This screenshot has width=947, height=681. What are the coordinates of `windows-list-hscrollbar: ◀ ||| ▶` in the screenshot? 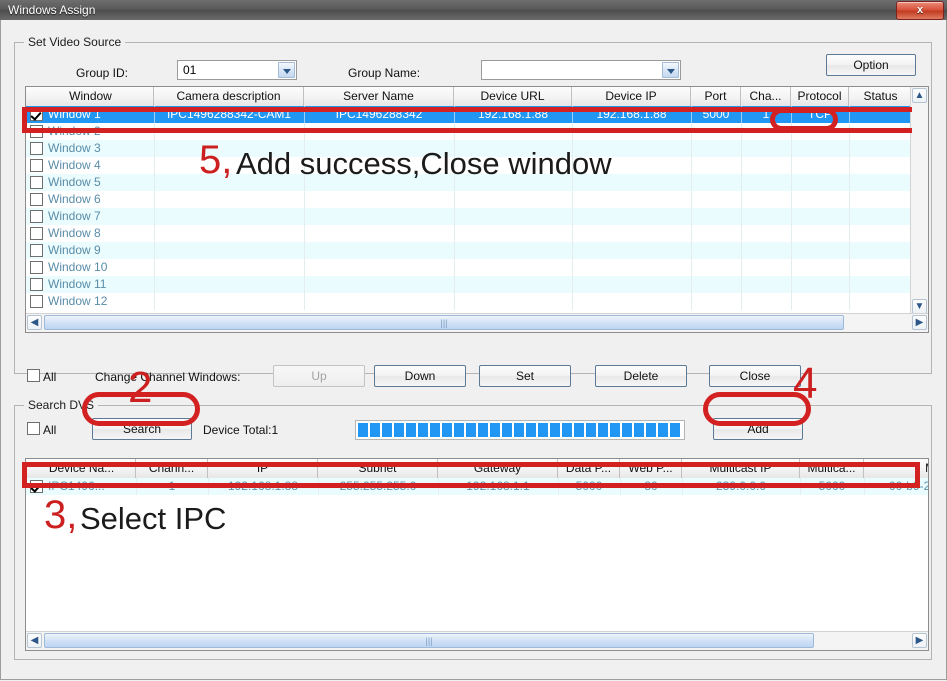 It's located at (477, 322).